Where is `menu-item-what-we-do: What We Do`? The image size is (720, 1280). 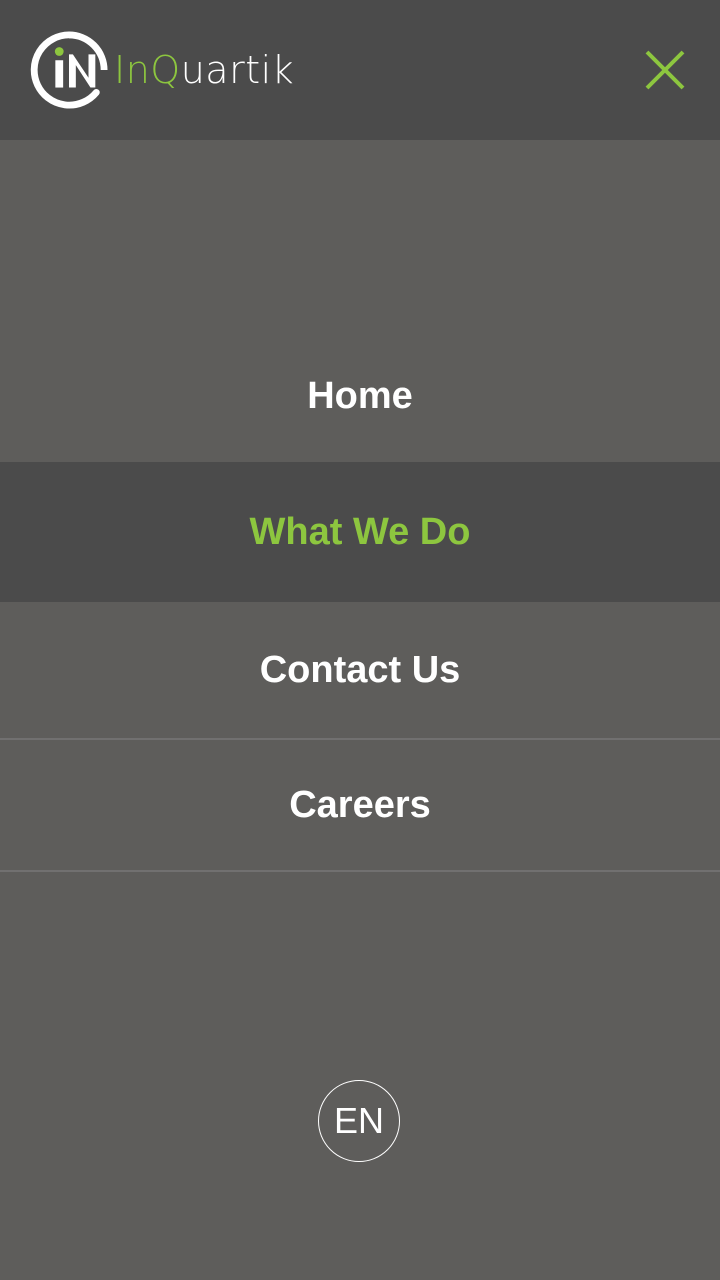 menu-item-what-we-do: What We Do is located at coordinates (360, 532).